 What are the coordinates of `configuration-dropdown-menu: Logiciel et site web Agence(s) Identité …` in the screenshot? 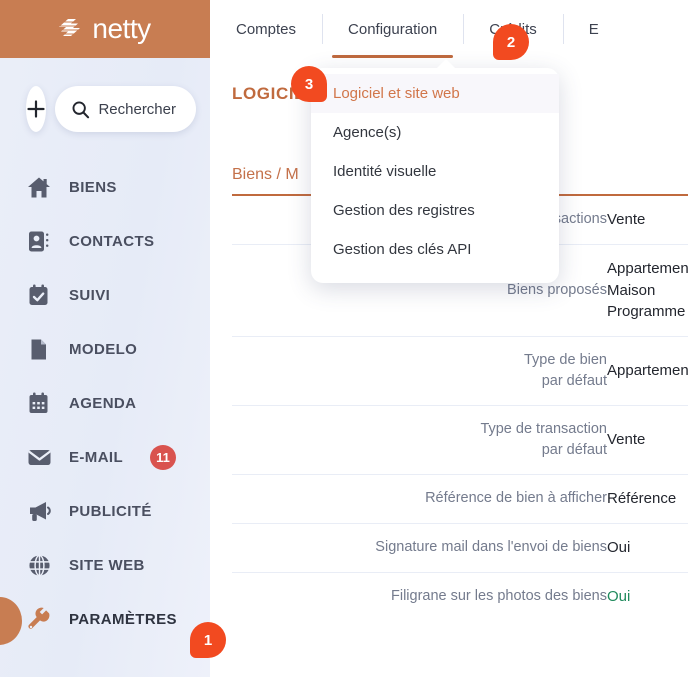 It's located at (435, 171).